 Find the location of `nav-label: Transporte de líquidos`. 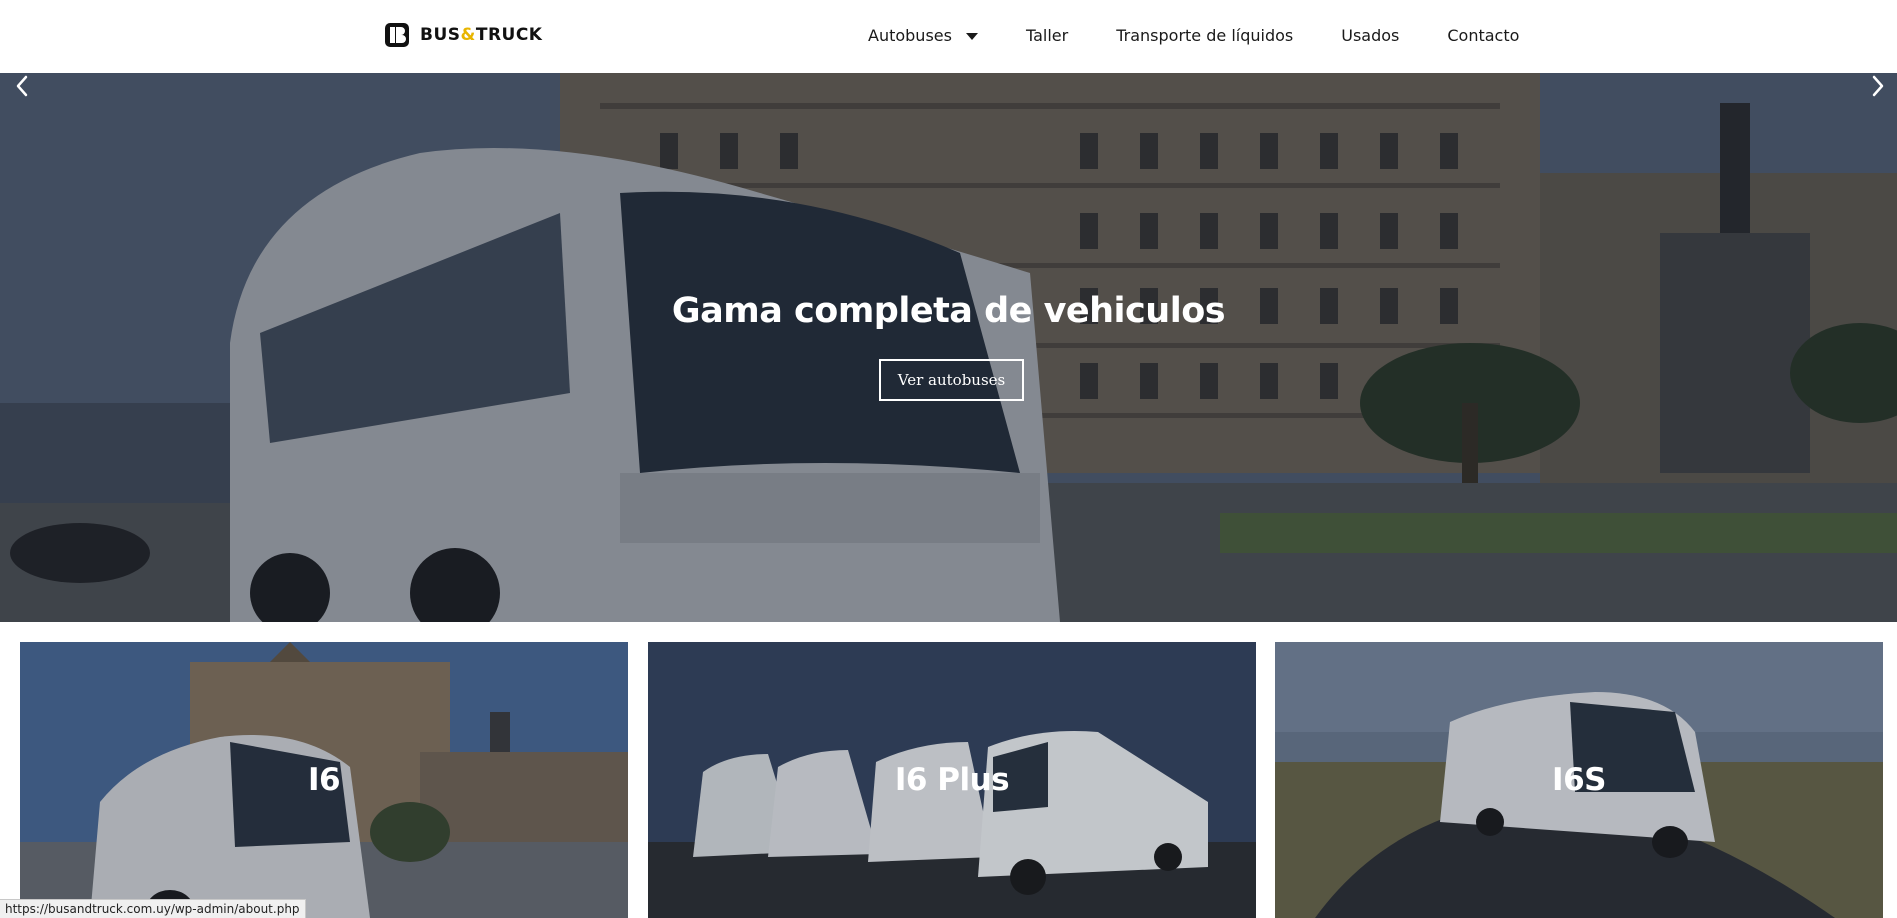

nav-label: Transporte de líquidos is located at coordinates (1205, 35).